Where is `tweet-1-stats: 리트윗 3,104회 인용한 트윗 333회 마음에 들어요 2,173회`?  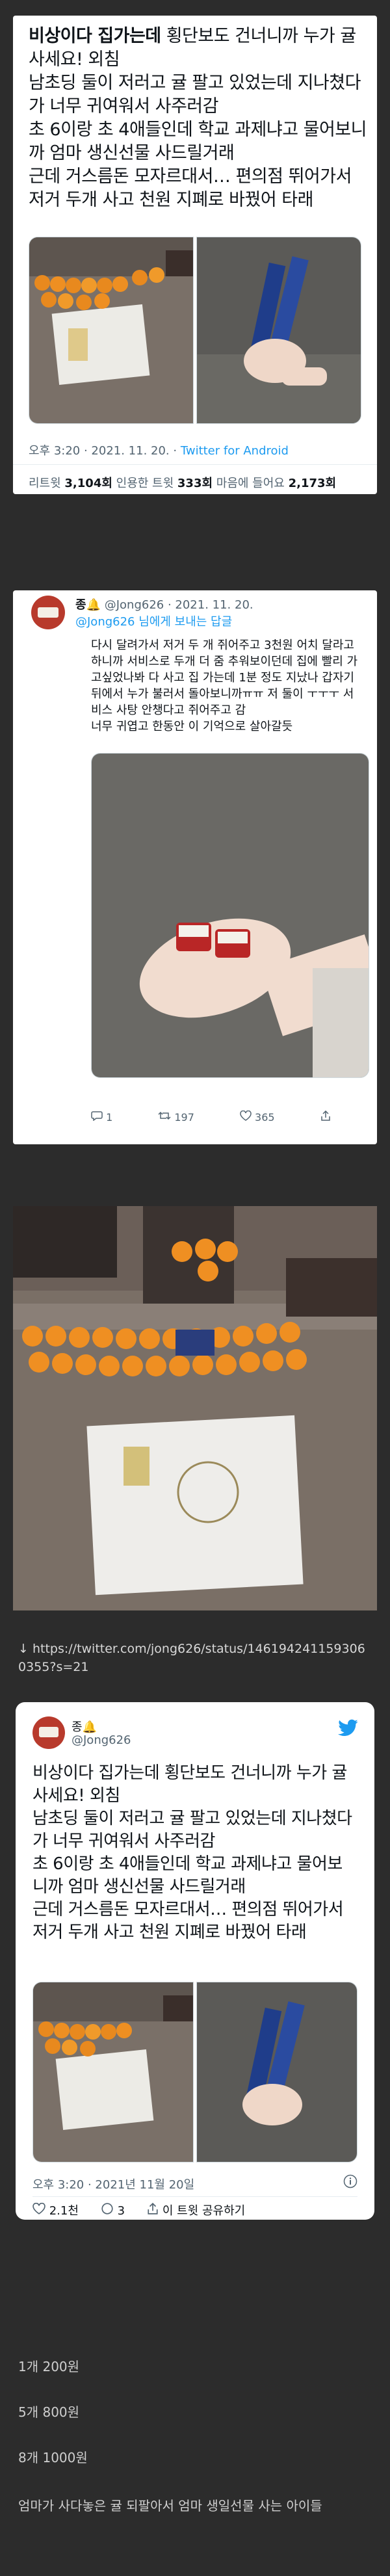
tweet-1-stats: 리트윗 3,104회 인용한 트윗 333회 마음에 들어요 2,173회 is located at coordinates (182, 482).